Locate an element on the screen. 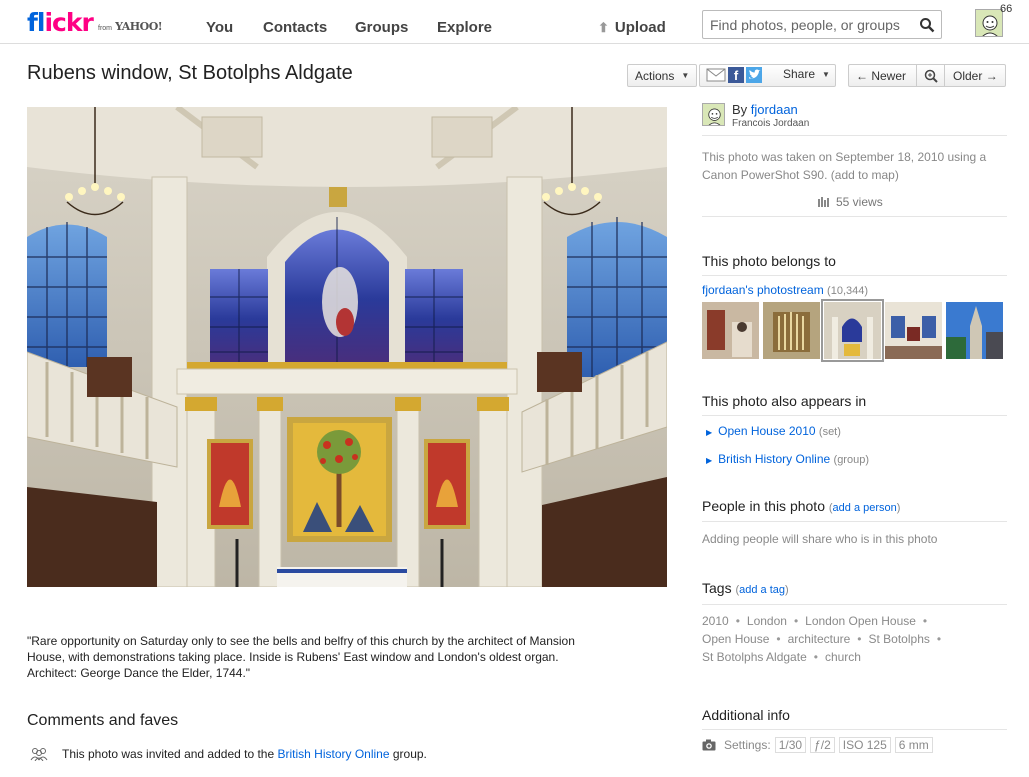 The width and height of the screenshot is (1029, 777). older-label: Older is located at coordinates (968, 75).